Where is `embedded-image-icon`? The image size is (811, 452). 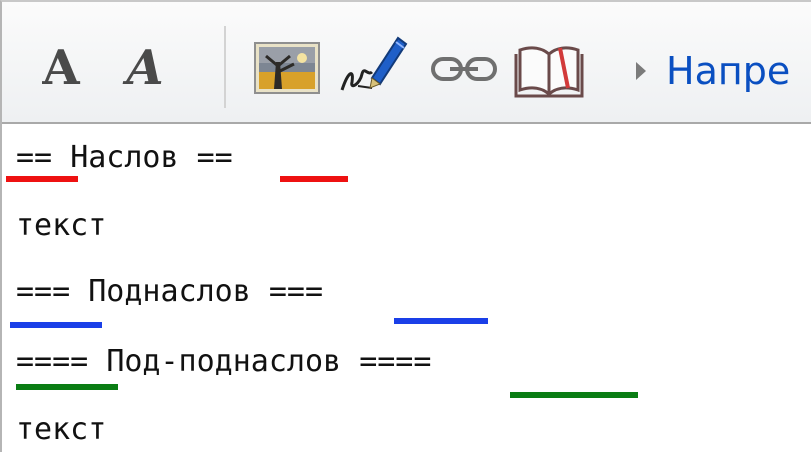
embedded-image-icon is located at coordinates (287, 68).